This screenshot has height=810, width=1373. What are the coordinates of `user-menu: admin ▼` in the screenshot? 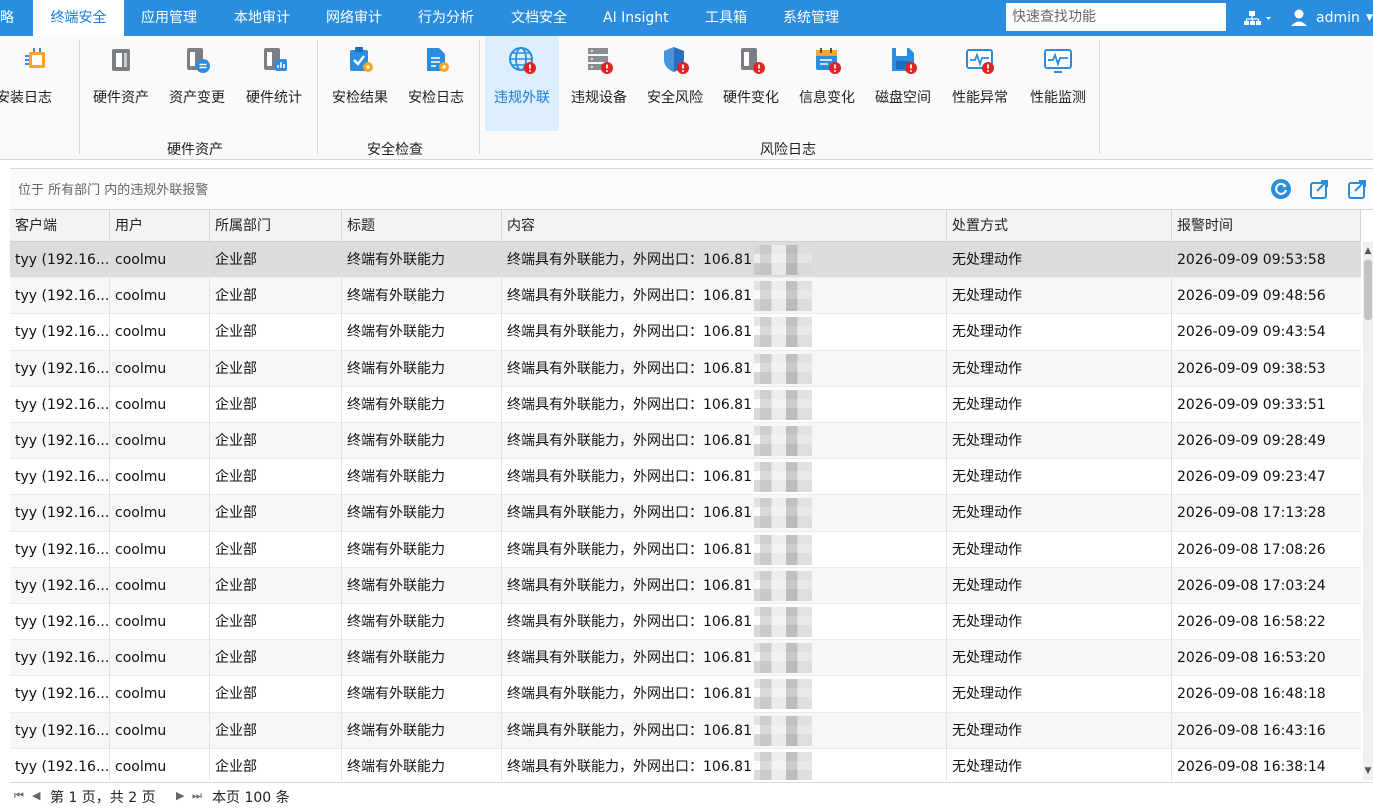 It's located at (1331, 18).